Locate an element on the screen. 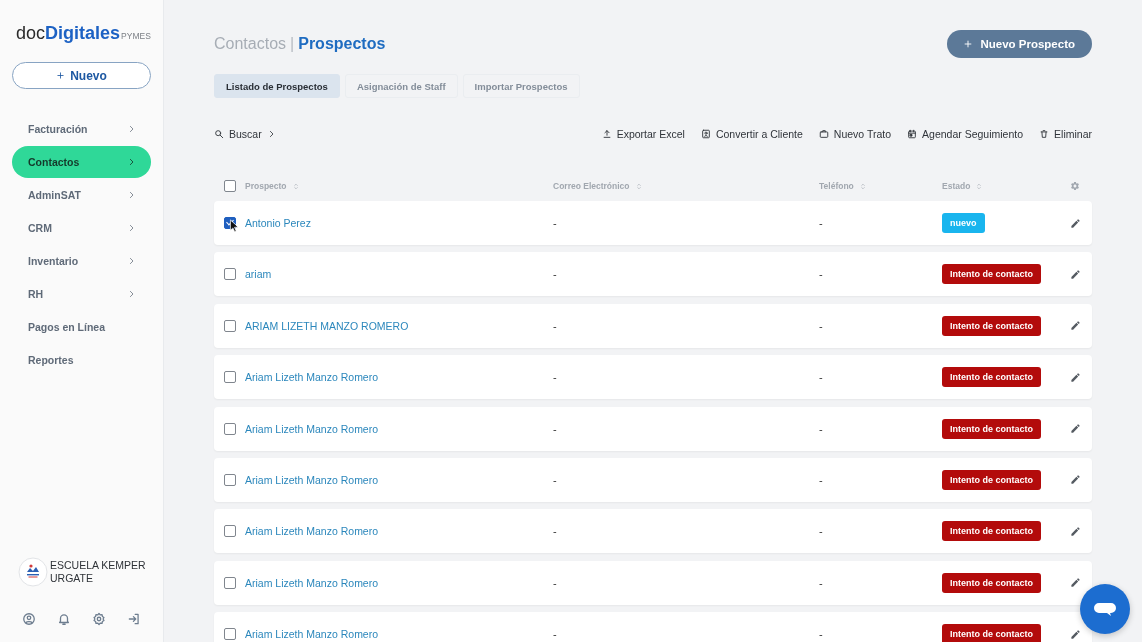 This screenshot has height=642, width=1142. mouse-pointer-icon is located at coordinates (234, 226).